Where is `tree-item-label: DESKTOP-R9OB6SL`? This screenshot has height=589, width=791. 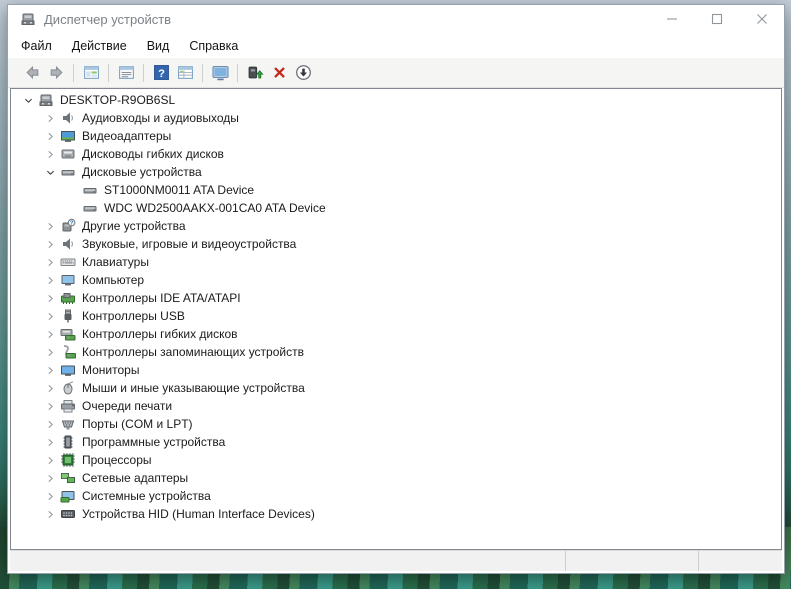
tree-item-label: DESKTOP-R9OB6SL is located at coordinates (118, 100).